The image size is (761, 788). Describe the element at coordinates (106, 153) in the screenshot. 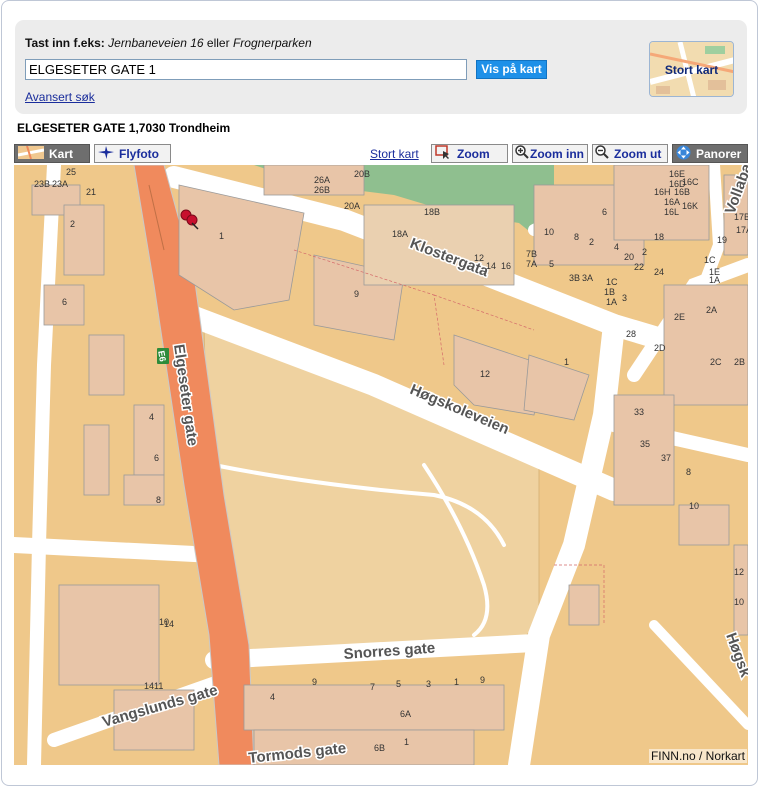

I see `airplane-icon` at that location.